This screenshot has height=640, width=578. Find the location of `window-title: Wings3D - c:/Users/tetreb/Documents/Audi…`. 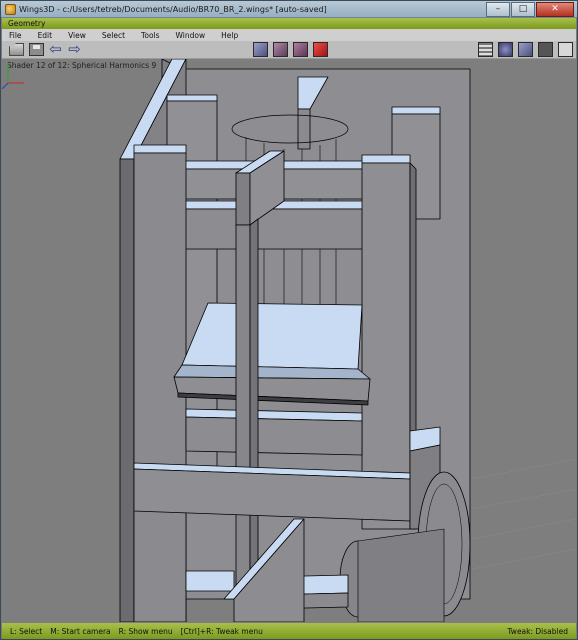

window-title: Wings3D - c:/Users/tetreb/Documents/Audi… is located at coordinates (173, 9).